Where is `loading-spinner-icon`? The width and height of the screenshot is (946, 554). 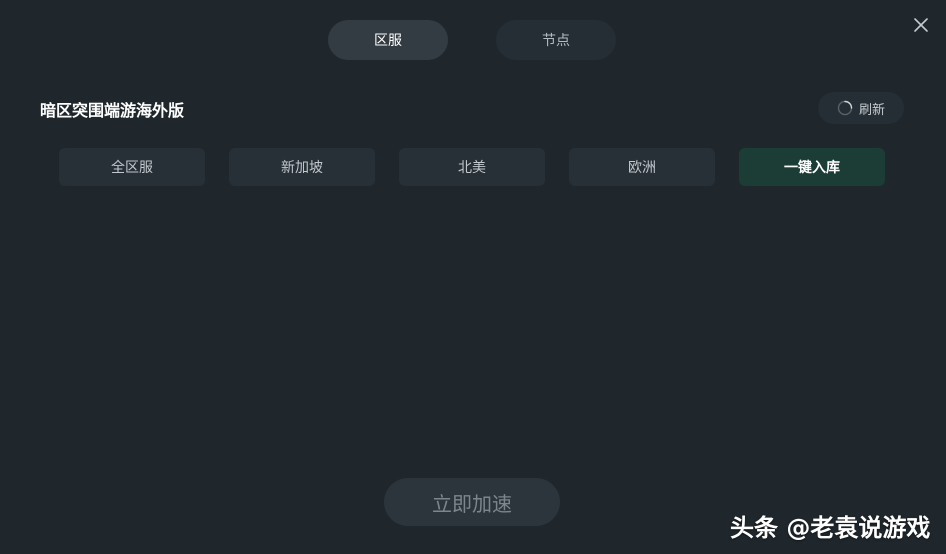 loading-spinner-icon is located at coordinates (845, 108).